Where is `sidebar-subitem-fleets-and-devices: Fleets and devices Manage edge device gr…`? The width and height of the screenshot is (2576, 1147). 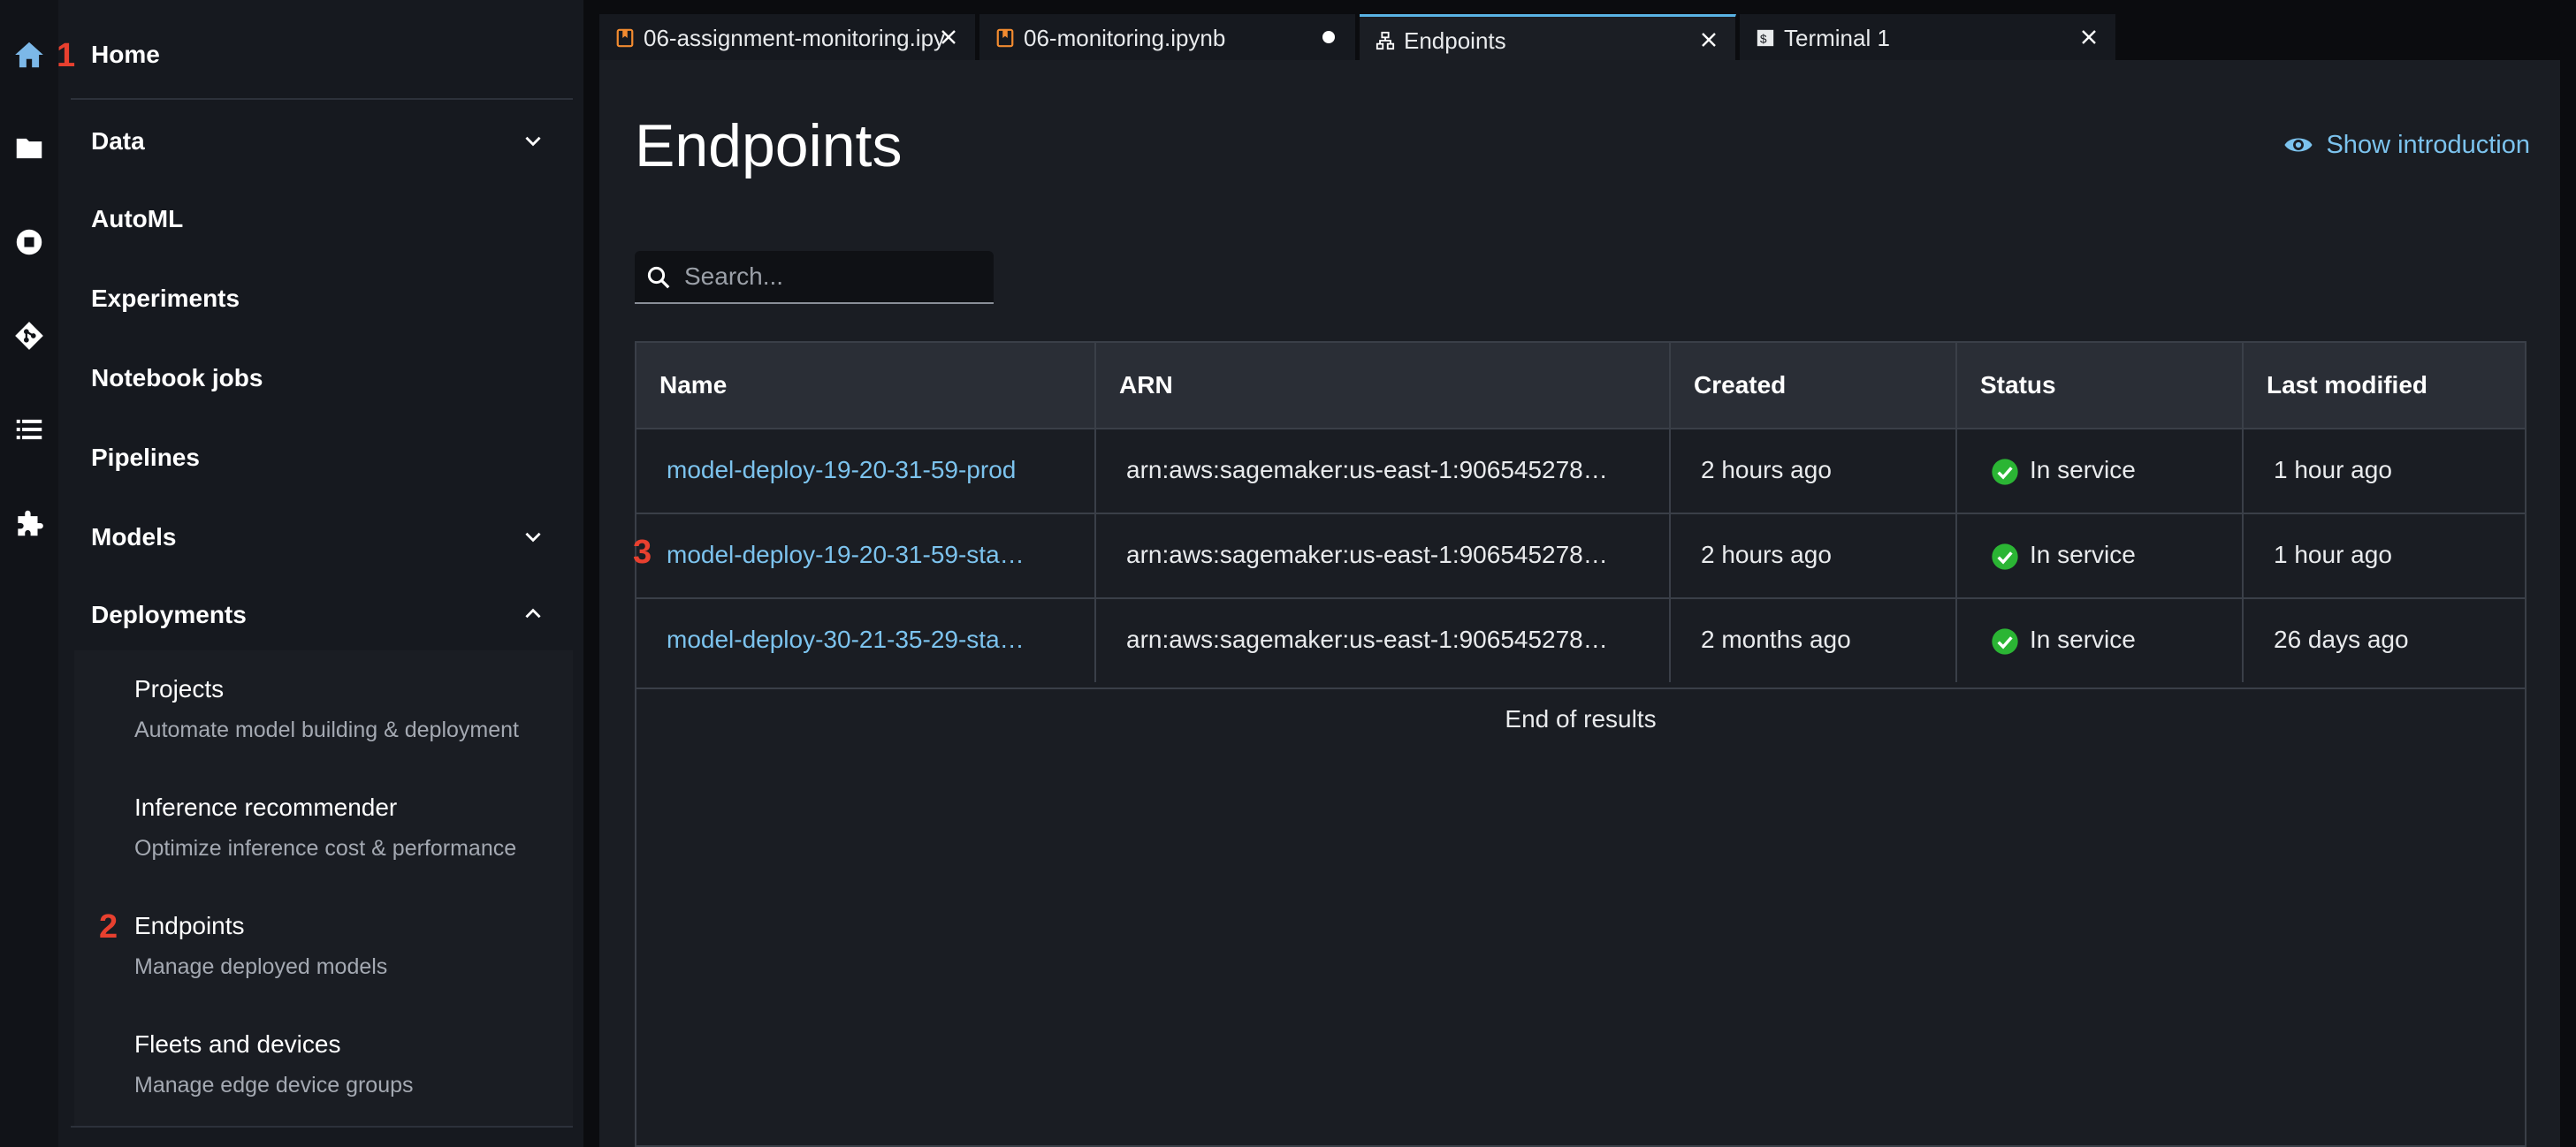 sidebar-subitem-fleets-and-devices: Fleets and devices Manage edge device gr… is located at coordinates (323, 1059).